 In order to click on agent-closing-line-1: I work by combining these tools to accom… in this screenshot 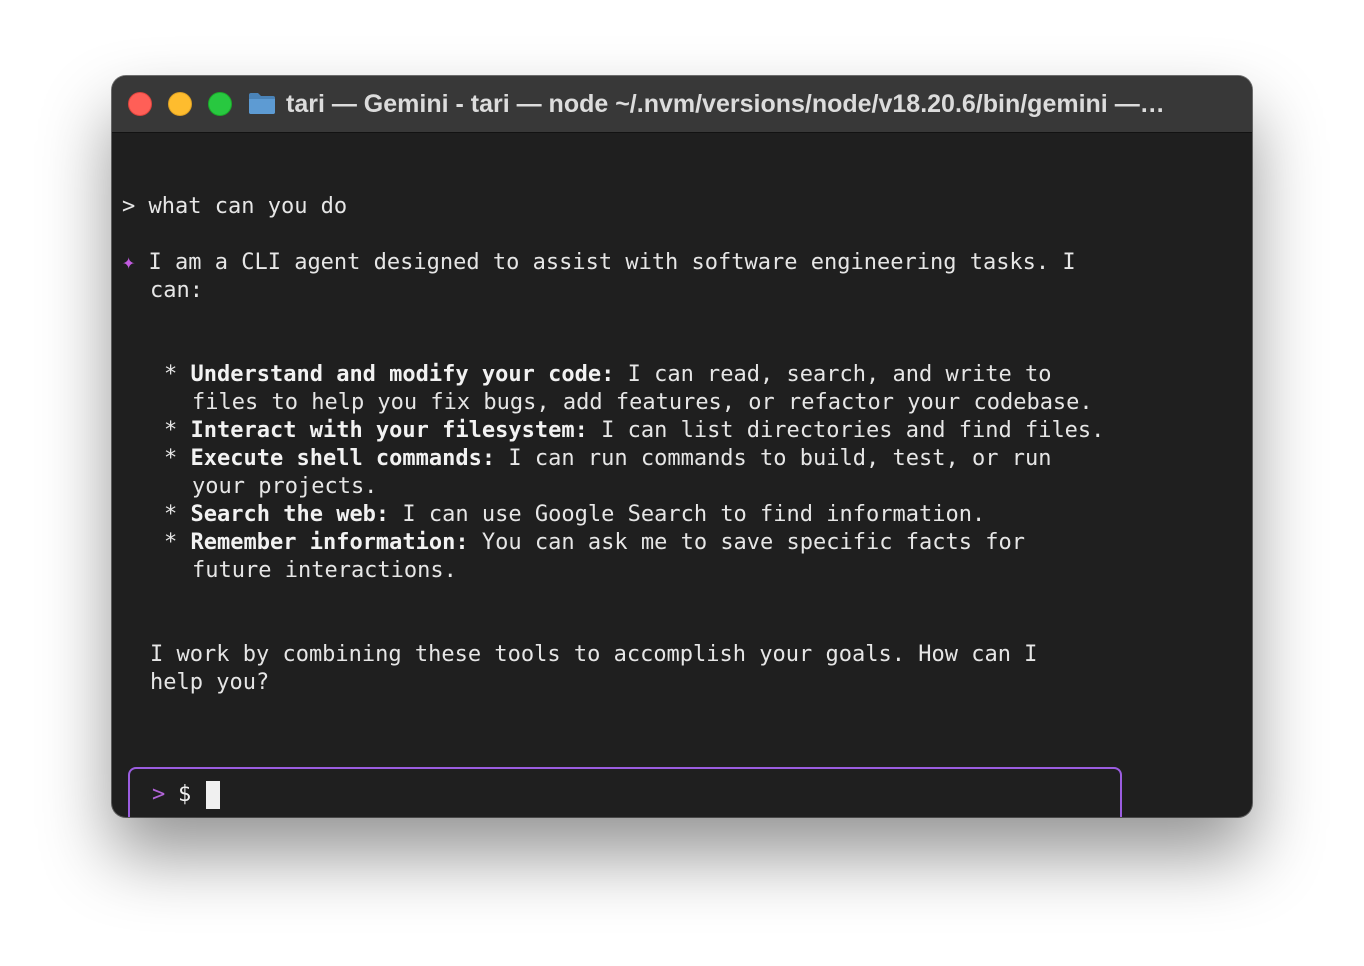, I will do `click(594, 654)`.